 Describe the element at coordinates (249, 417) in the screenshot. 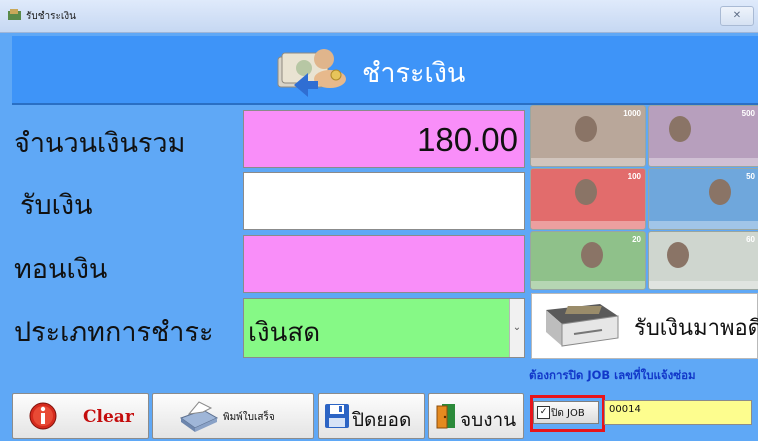

I see `print-receipt-label: พิมพ์ใบเสร็จ` at that location.